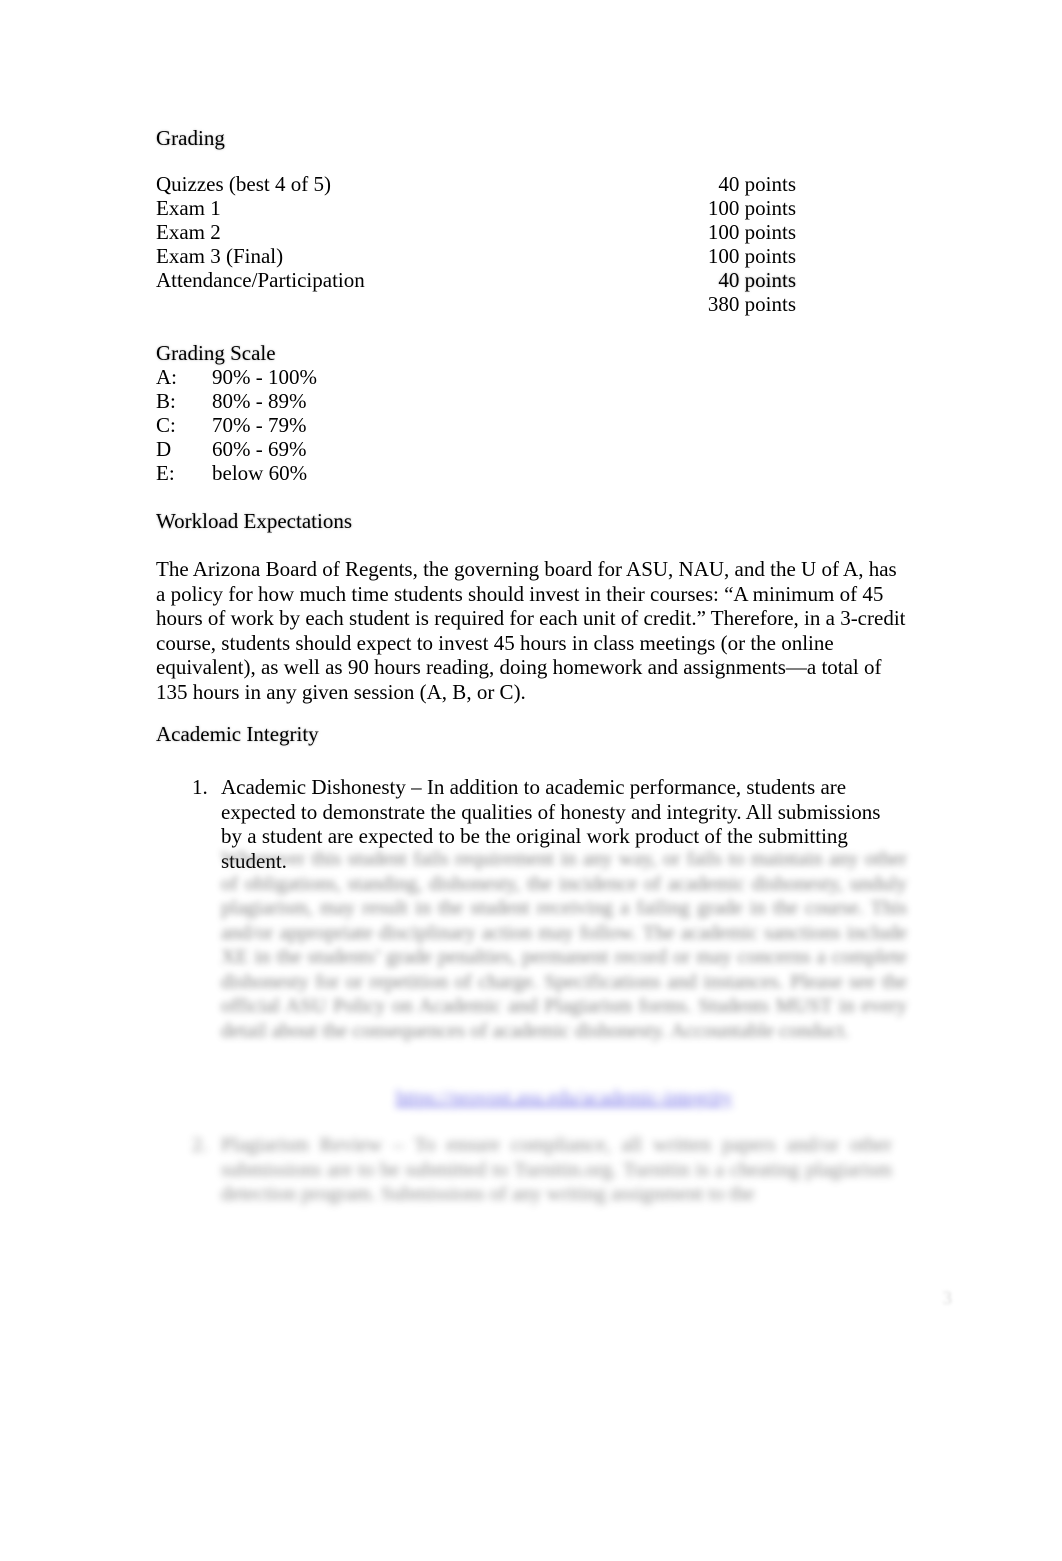 Image resolution: width=1062 pixels, height=1561 pixels. I want to click on grading-scale-heading: Grading Scale, so click(216, 353).